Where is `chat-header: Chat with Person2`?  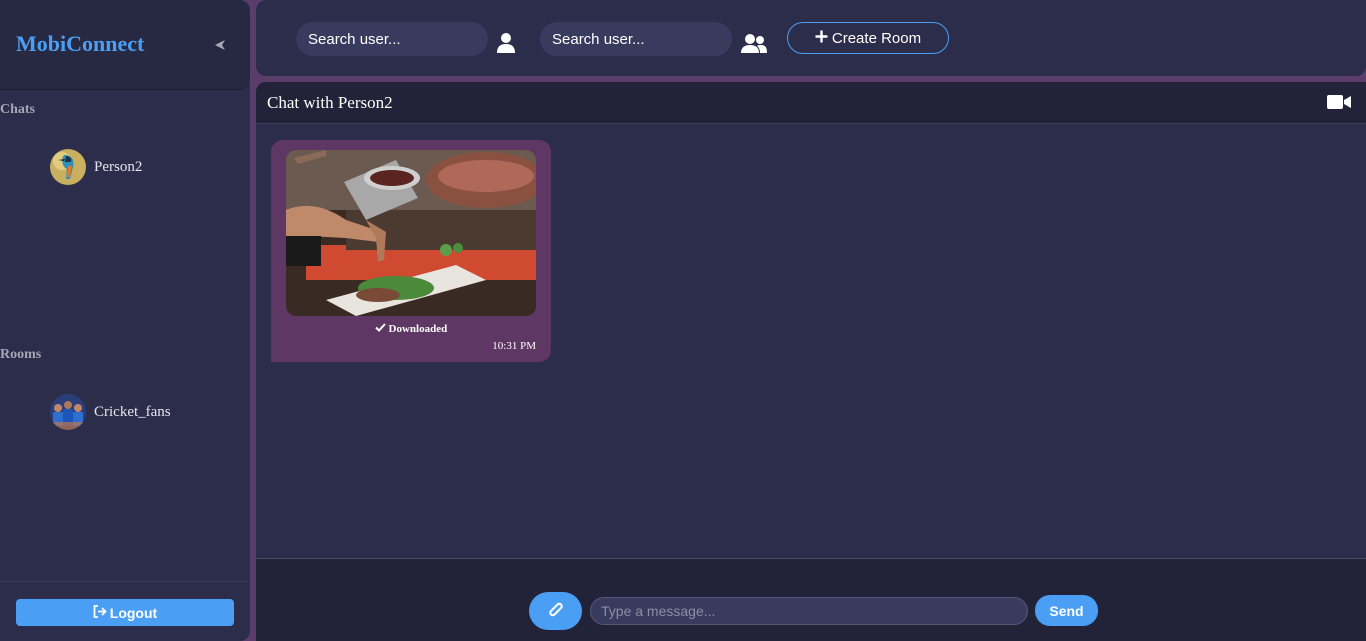
chat-header: Chat with Person2 is located at coordinates (811, 103).